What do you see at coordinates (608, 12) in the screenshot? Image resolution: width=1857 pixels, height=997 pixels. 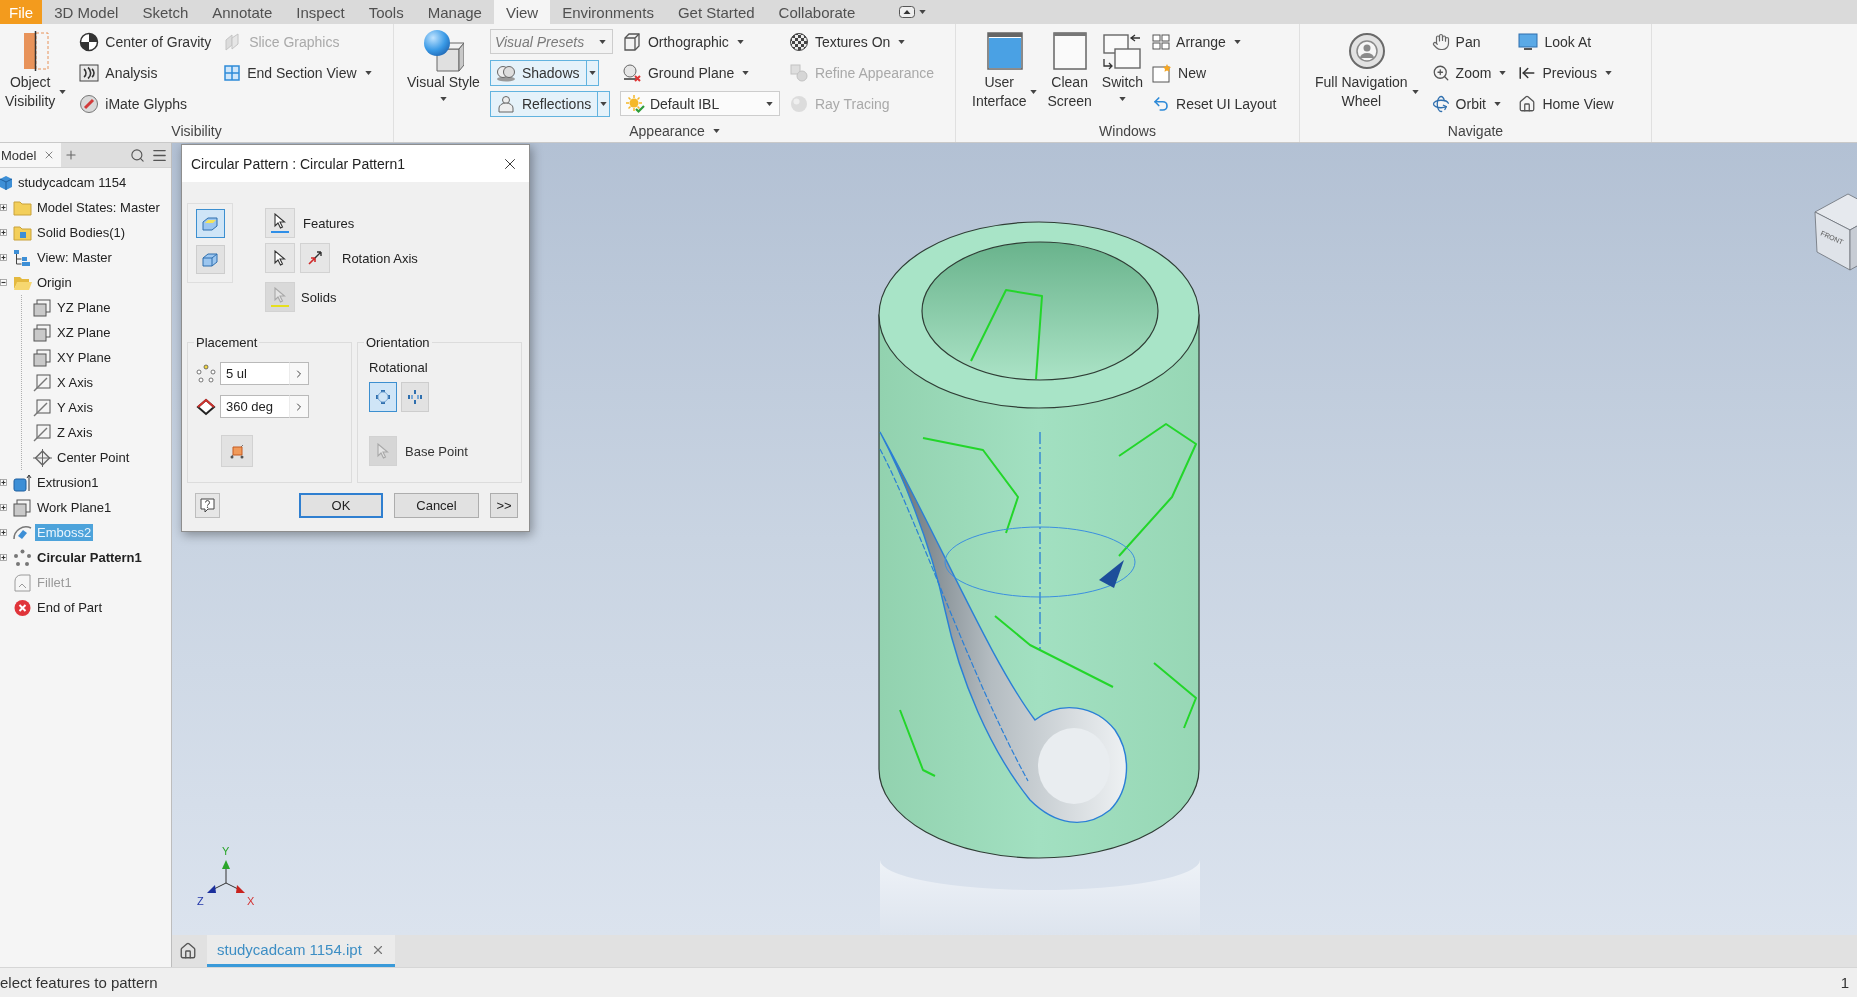 I see `menu-tab: Environments` at bounding box center [608, 12].